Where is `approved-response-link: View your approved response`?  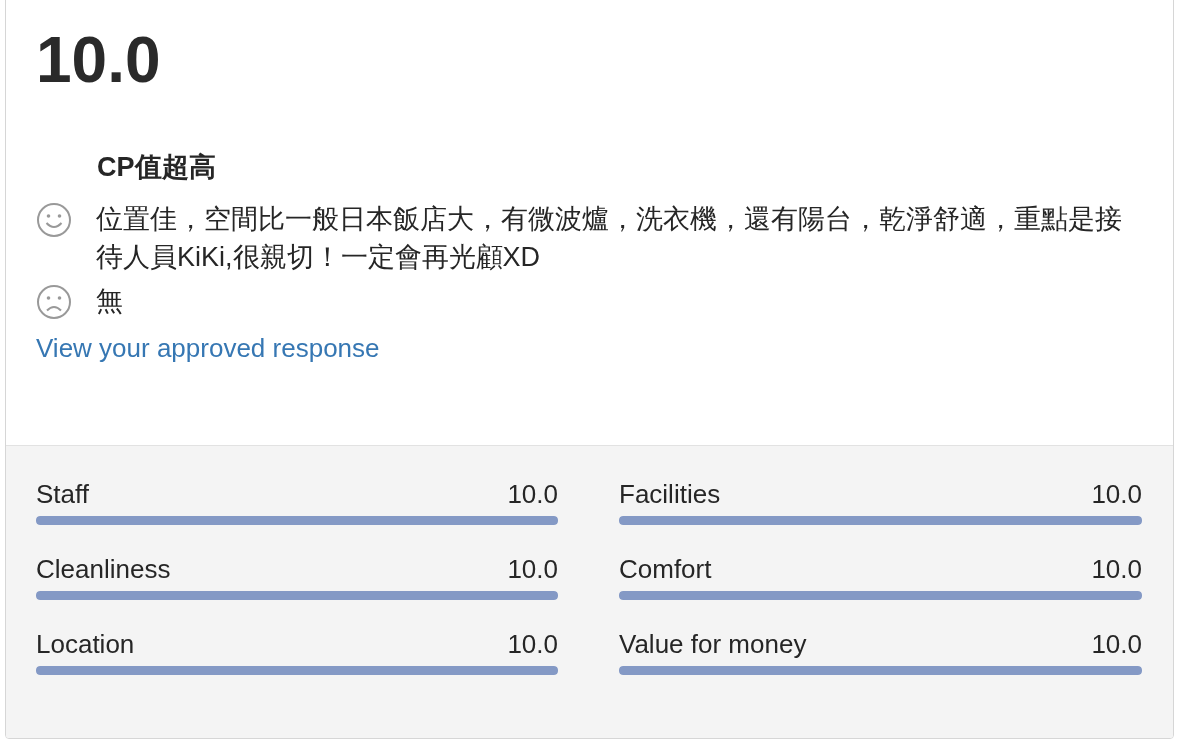 approved-response-link: View your approved response is located at coordinates (208, 348).